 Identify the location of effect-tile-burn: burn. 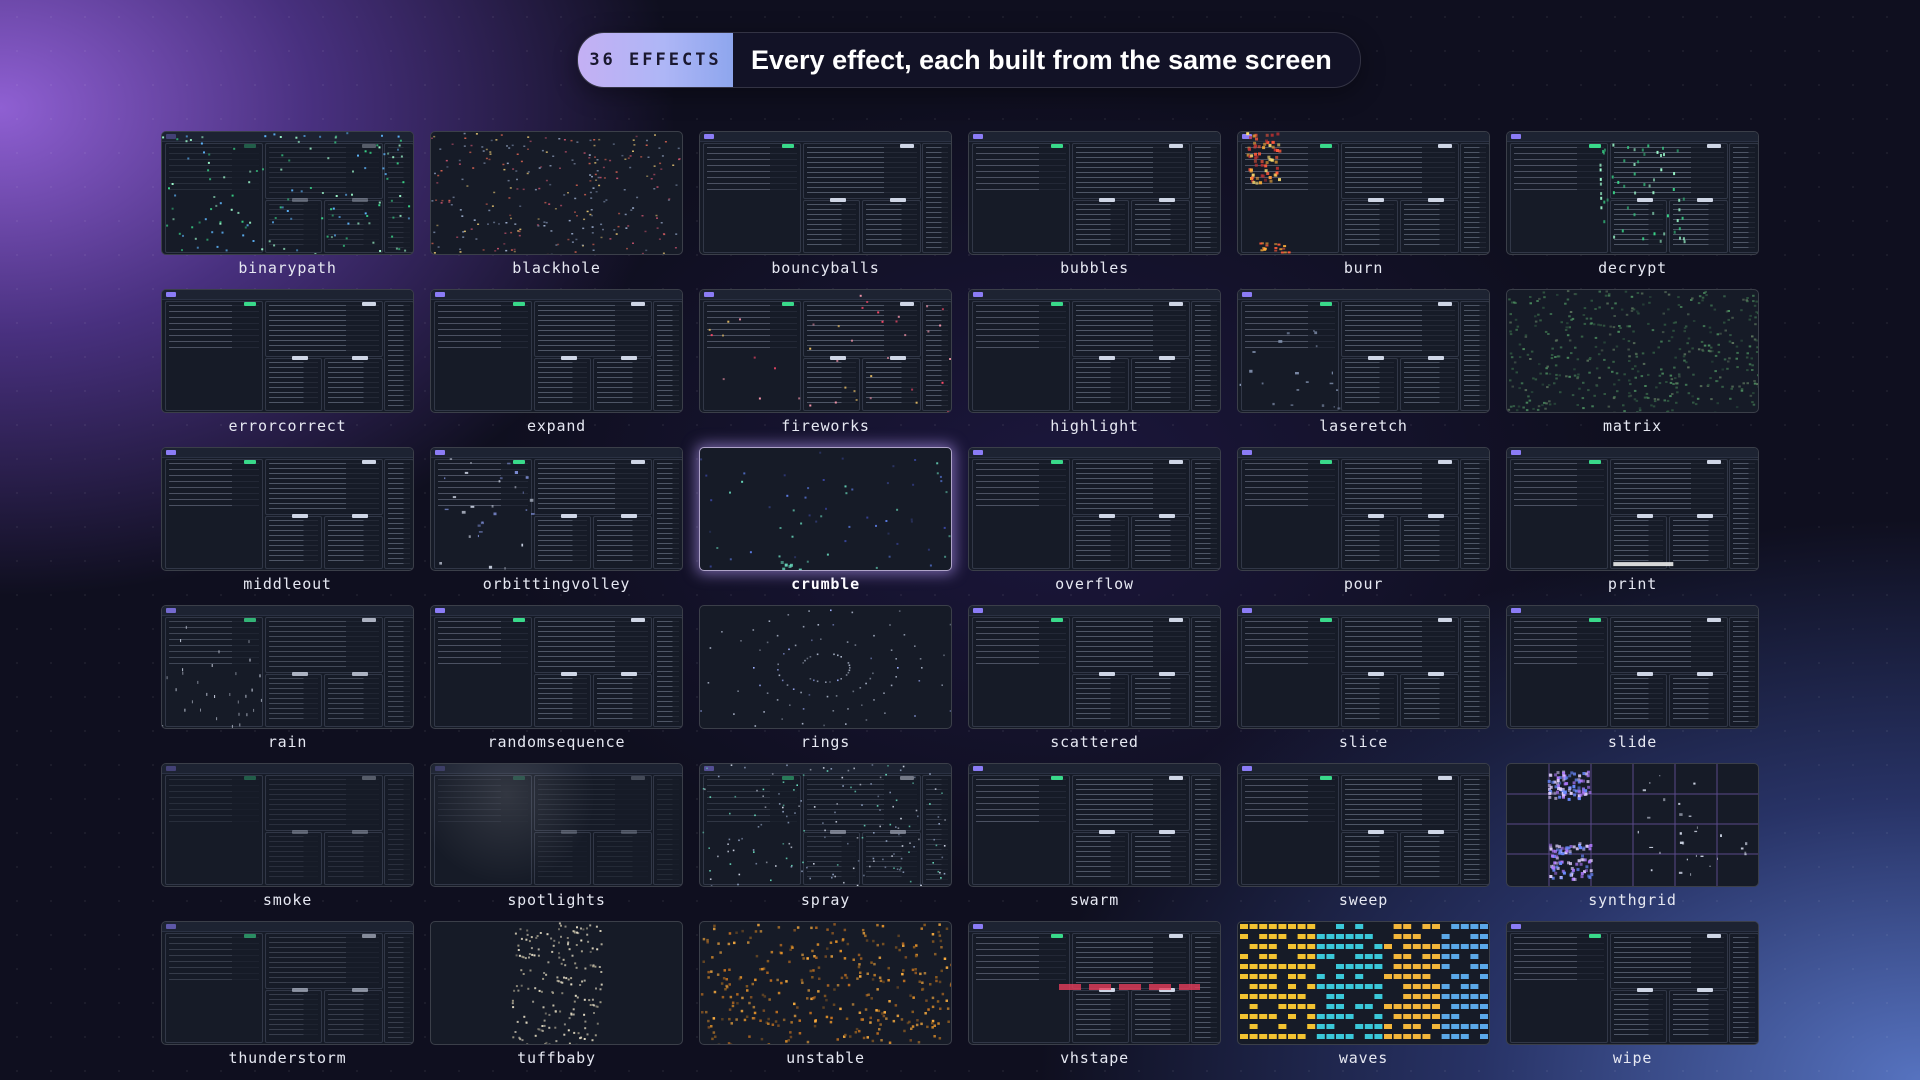
(1363, 210).